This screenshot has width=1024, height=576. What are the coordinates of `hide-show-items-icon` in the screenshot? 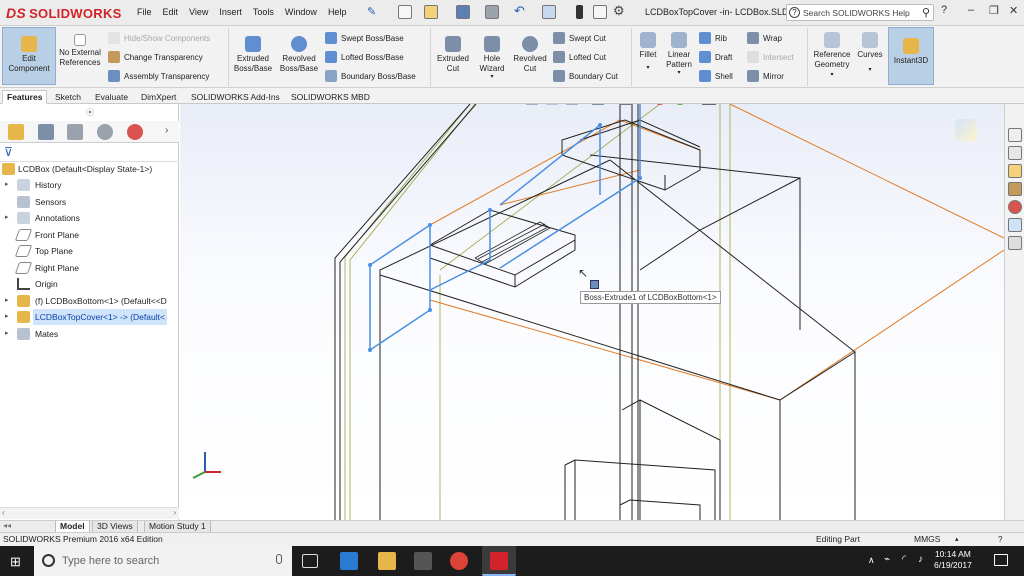 It's located at (626, 104).